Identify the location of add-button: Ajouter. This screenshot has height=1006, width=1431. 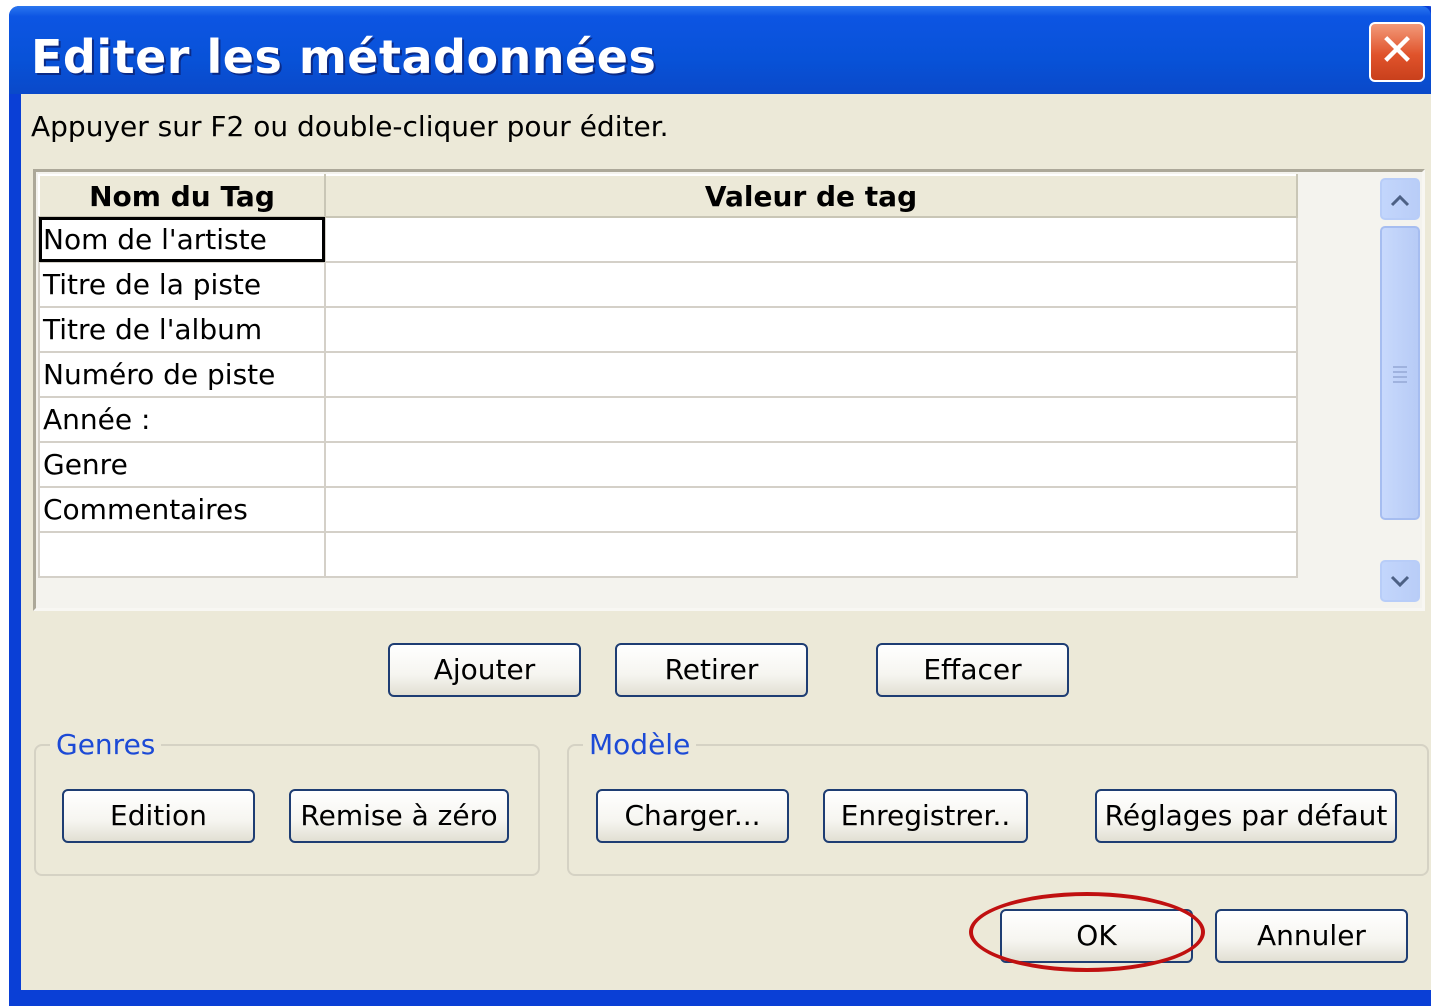
(484, 670).